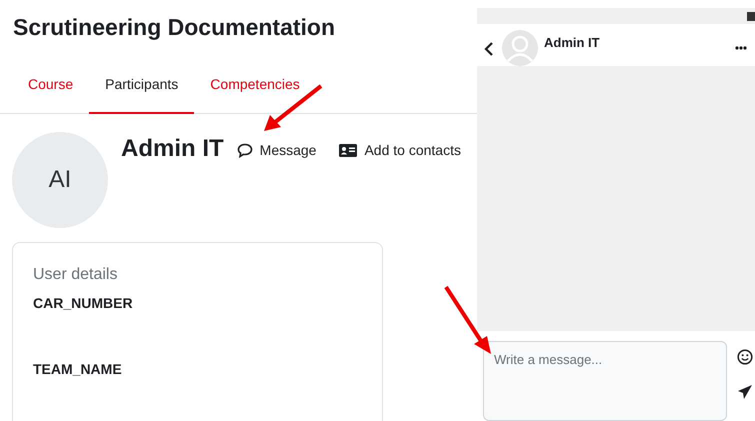 The height and width of the screenshot is (421, 755). What do you see at coordinates (400, 150) in the screenshot?
I see `add-contact-link: Add to contacts` at bounding box center [400, 150].